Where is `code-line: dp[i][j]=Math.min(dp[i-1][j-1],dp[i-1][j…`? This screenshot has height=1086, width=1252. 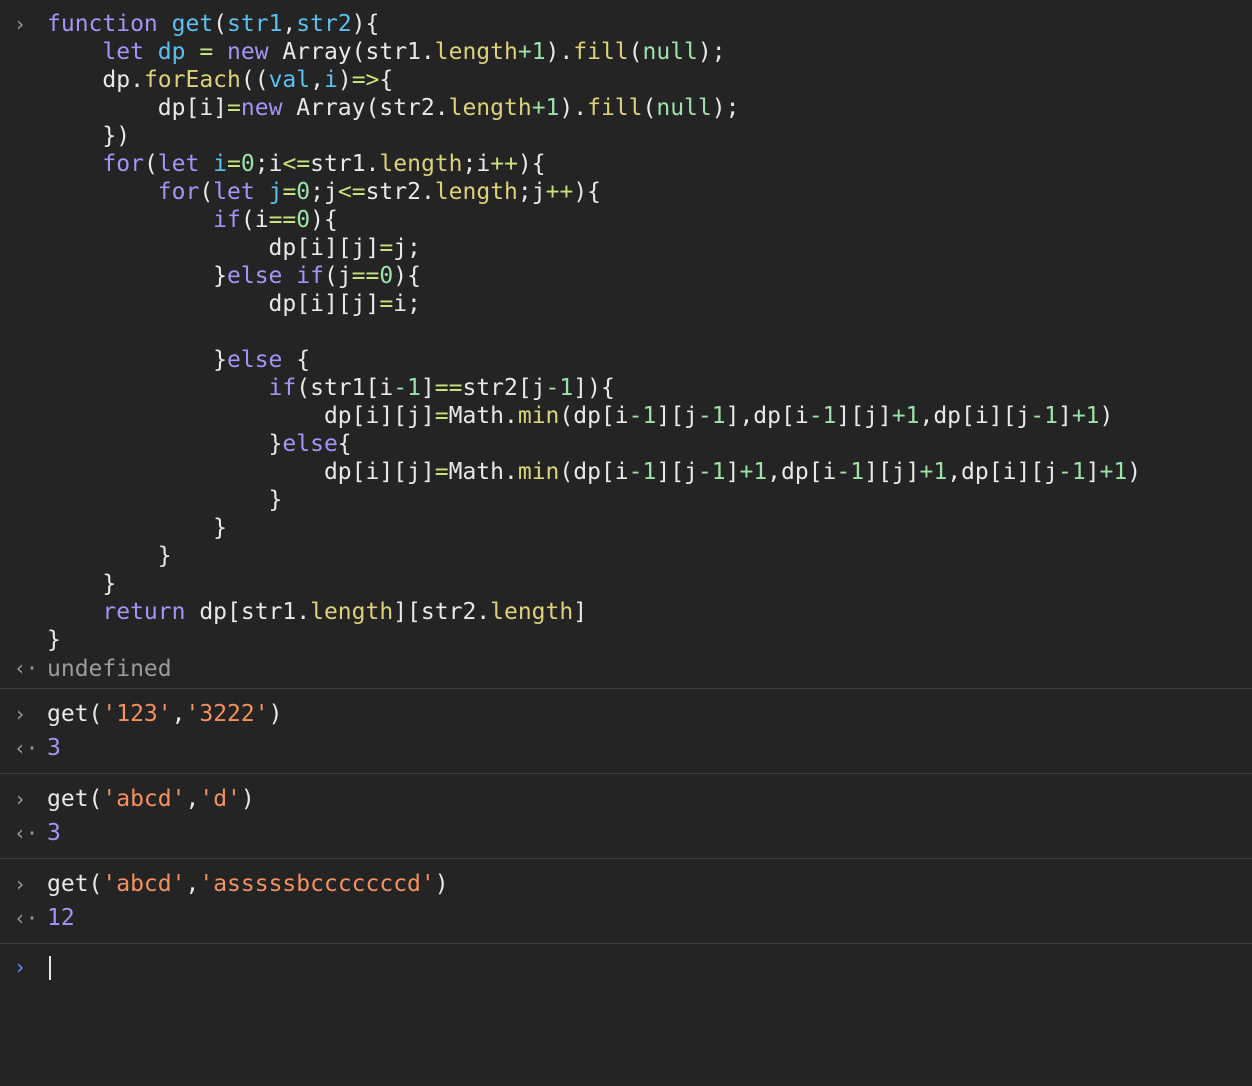 code-line: dp[i][j]=Math.min(dp[i-1][j-1],dp[i-1][j… is located at coordinates (626, 416).